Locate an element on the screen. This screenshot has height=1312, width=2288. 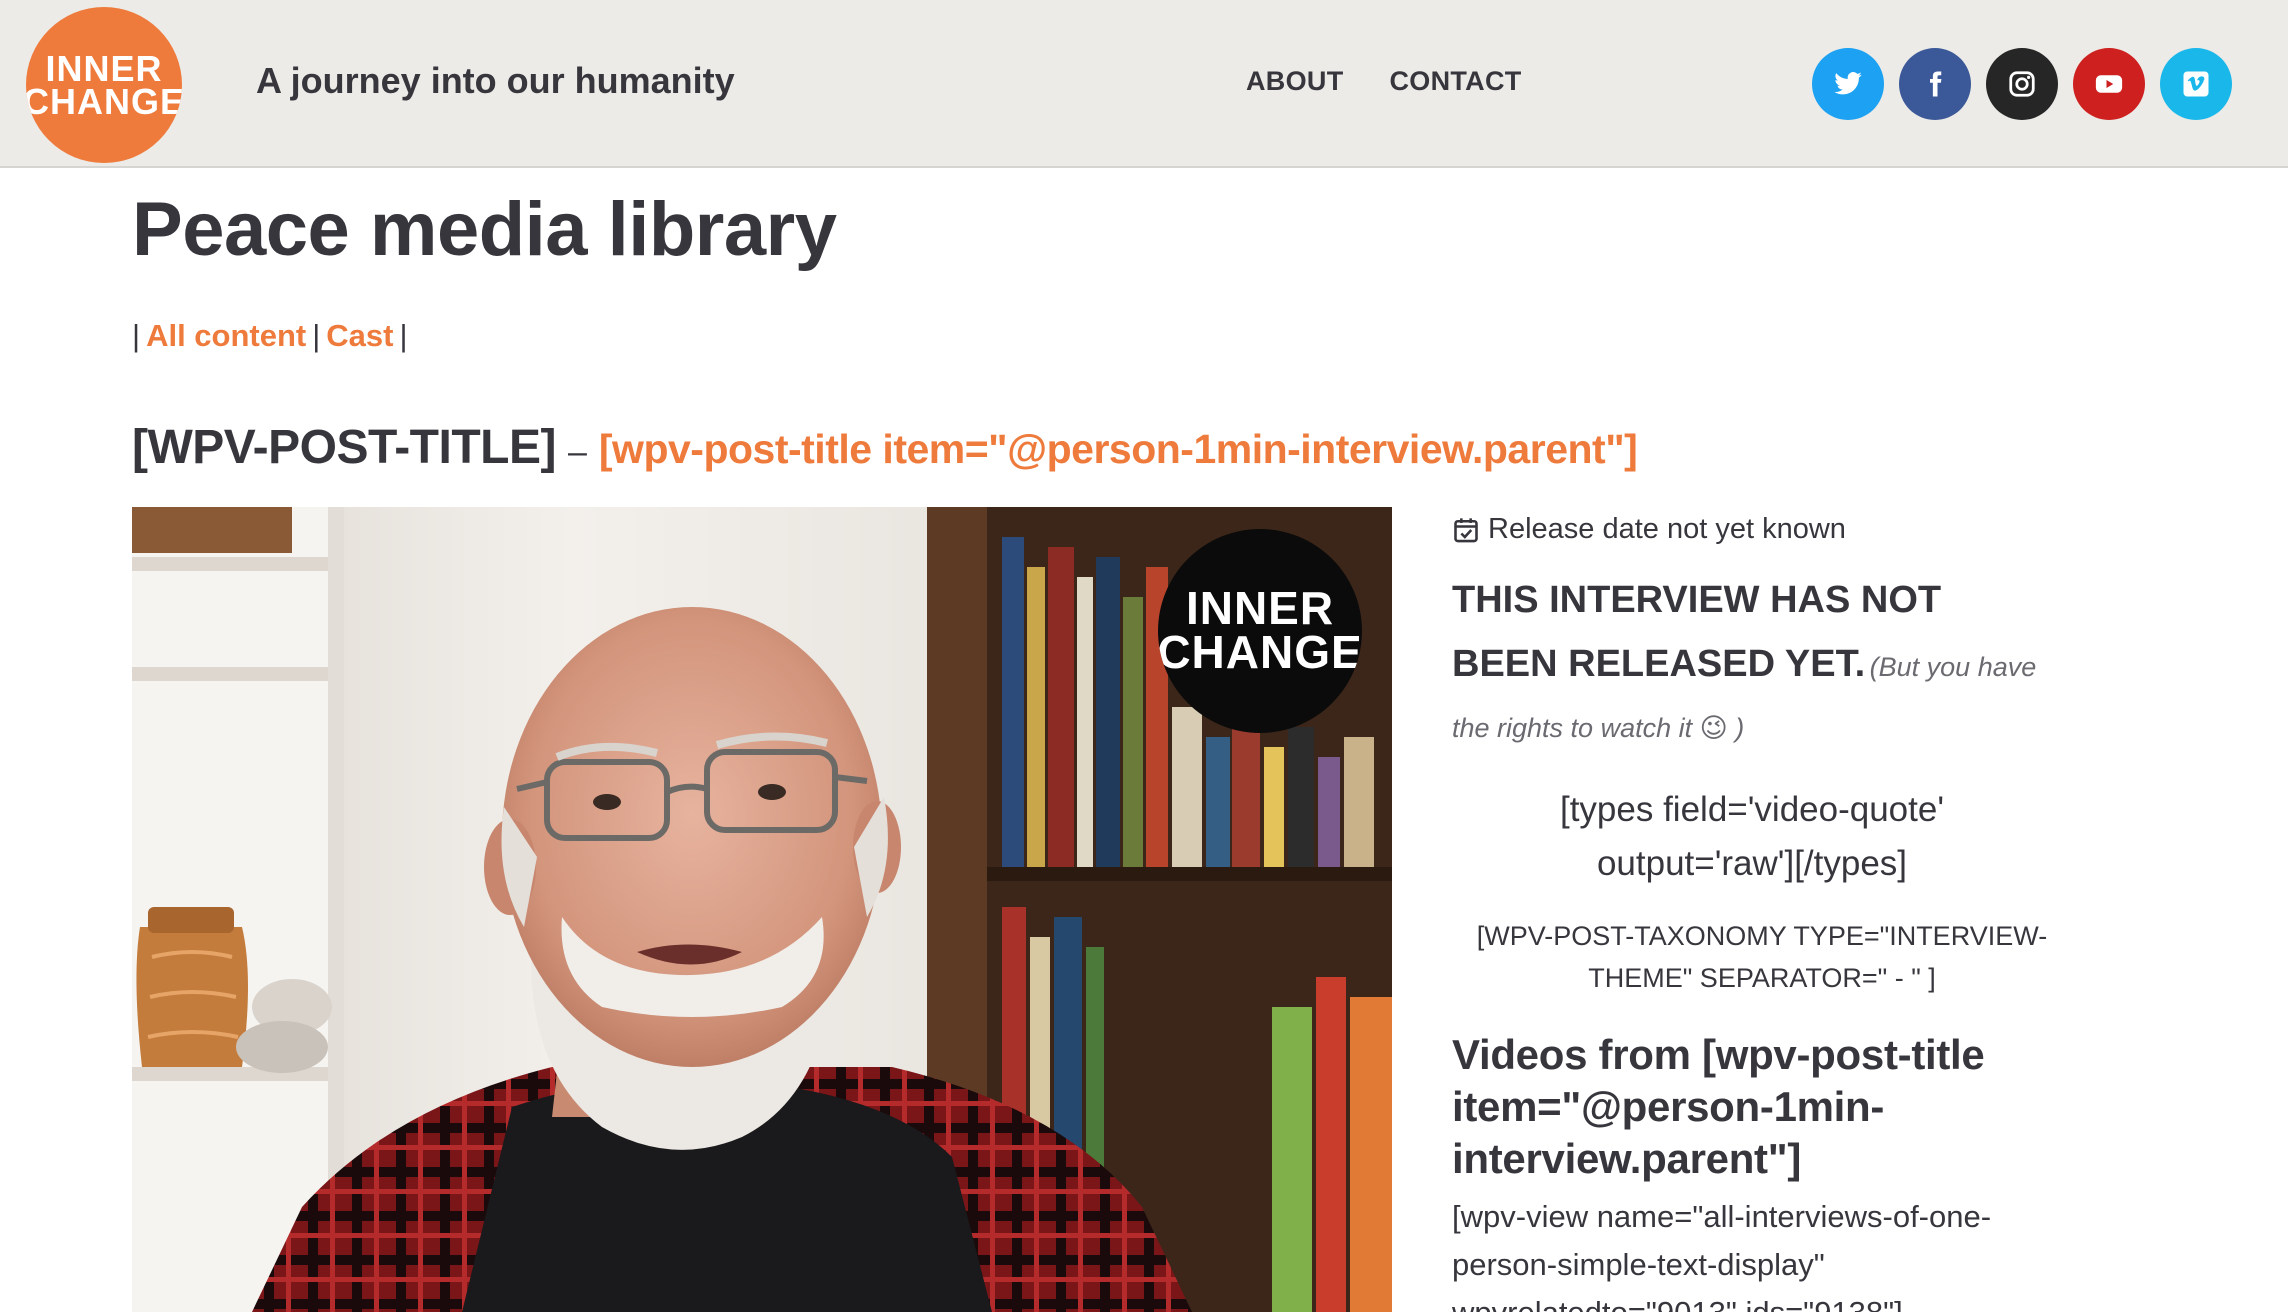
vimeo-button is located at coordinates (2196, 84).